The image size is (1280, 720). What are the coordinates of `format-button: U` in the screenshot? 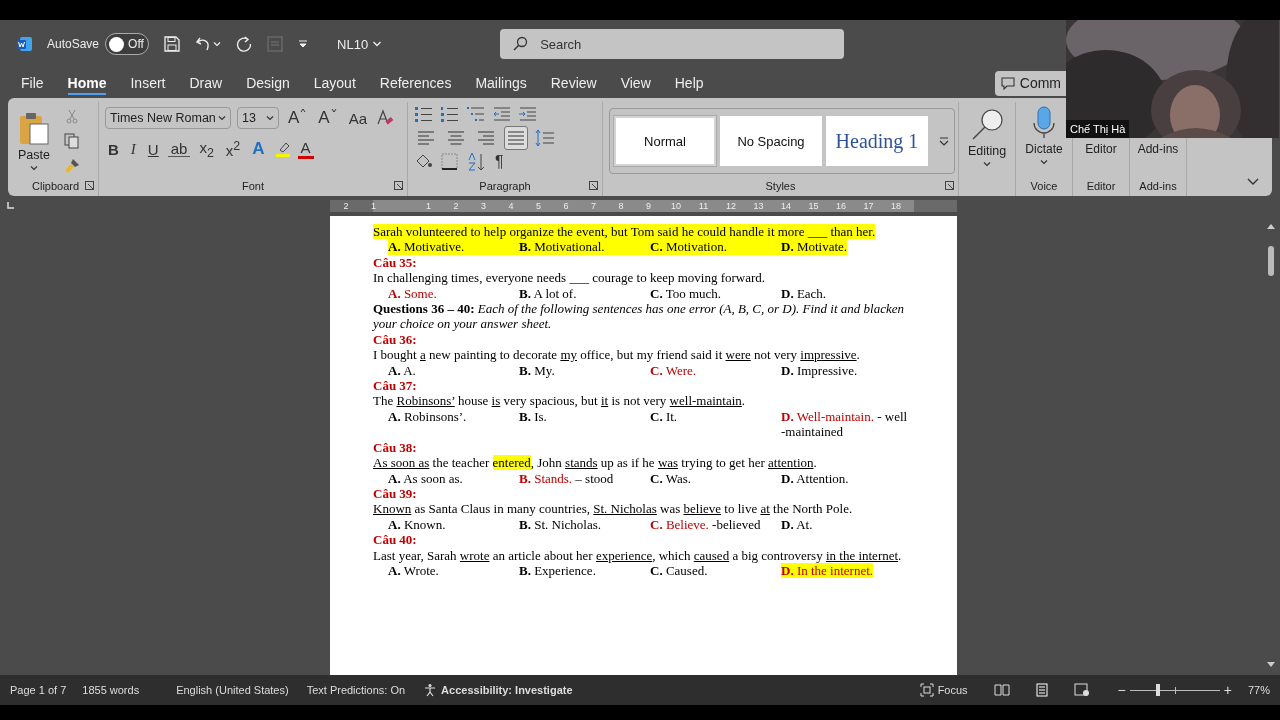 It's located at (153, 149).